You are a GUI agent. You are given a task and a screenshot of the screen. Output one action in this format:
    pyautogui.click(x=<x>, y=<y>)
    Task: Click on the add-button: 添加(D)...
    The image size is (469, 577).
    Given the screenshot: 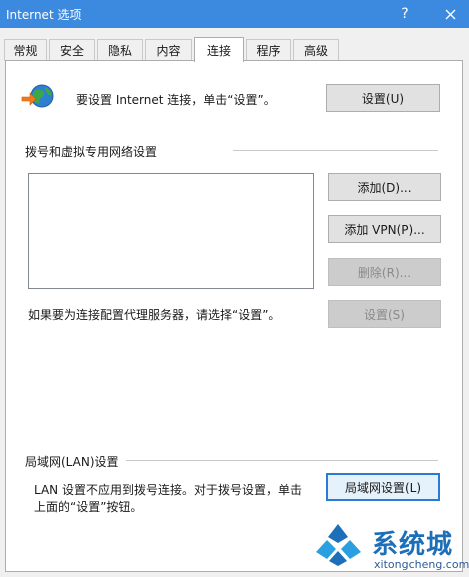 What is the action you would take?
    pyautogui.click(x=384, y=187)
    